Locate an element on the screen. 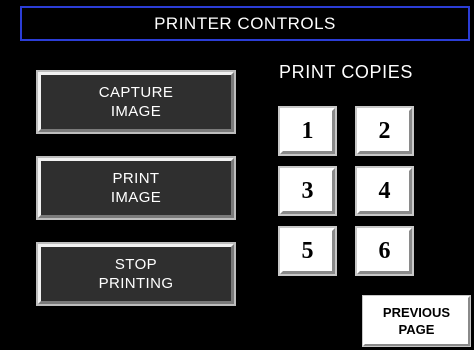 The image size is (474, 350). copies-2-label: 2 is located at coordinates (384, 130).